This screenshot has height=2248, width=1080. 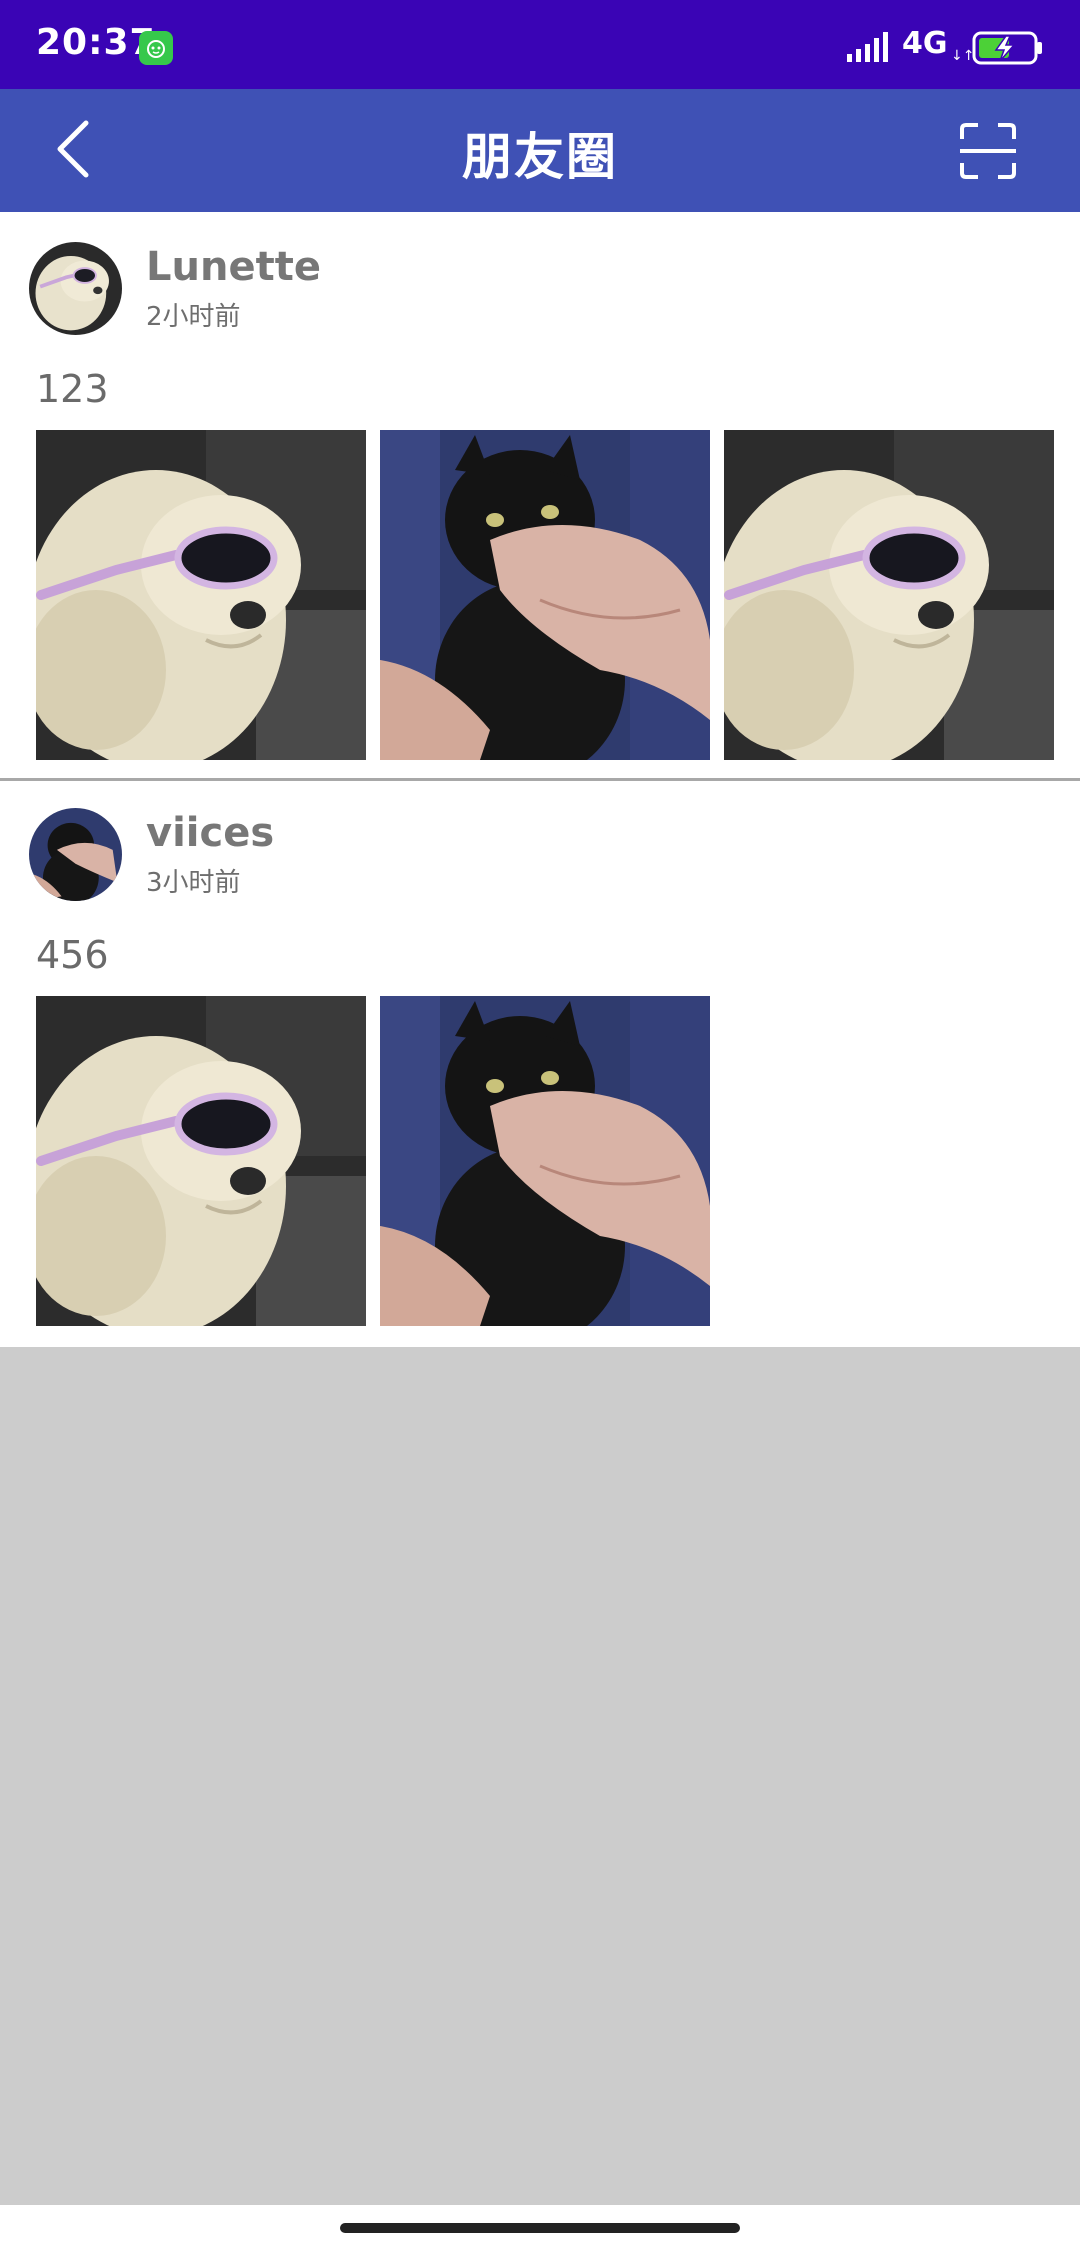 I want to click on status-time: 20:37, so click(x=96, y=42).